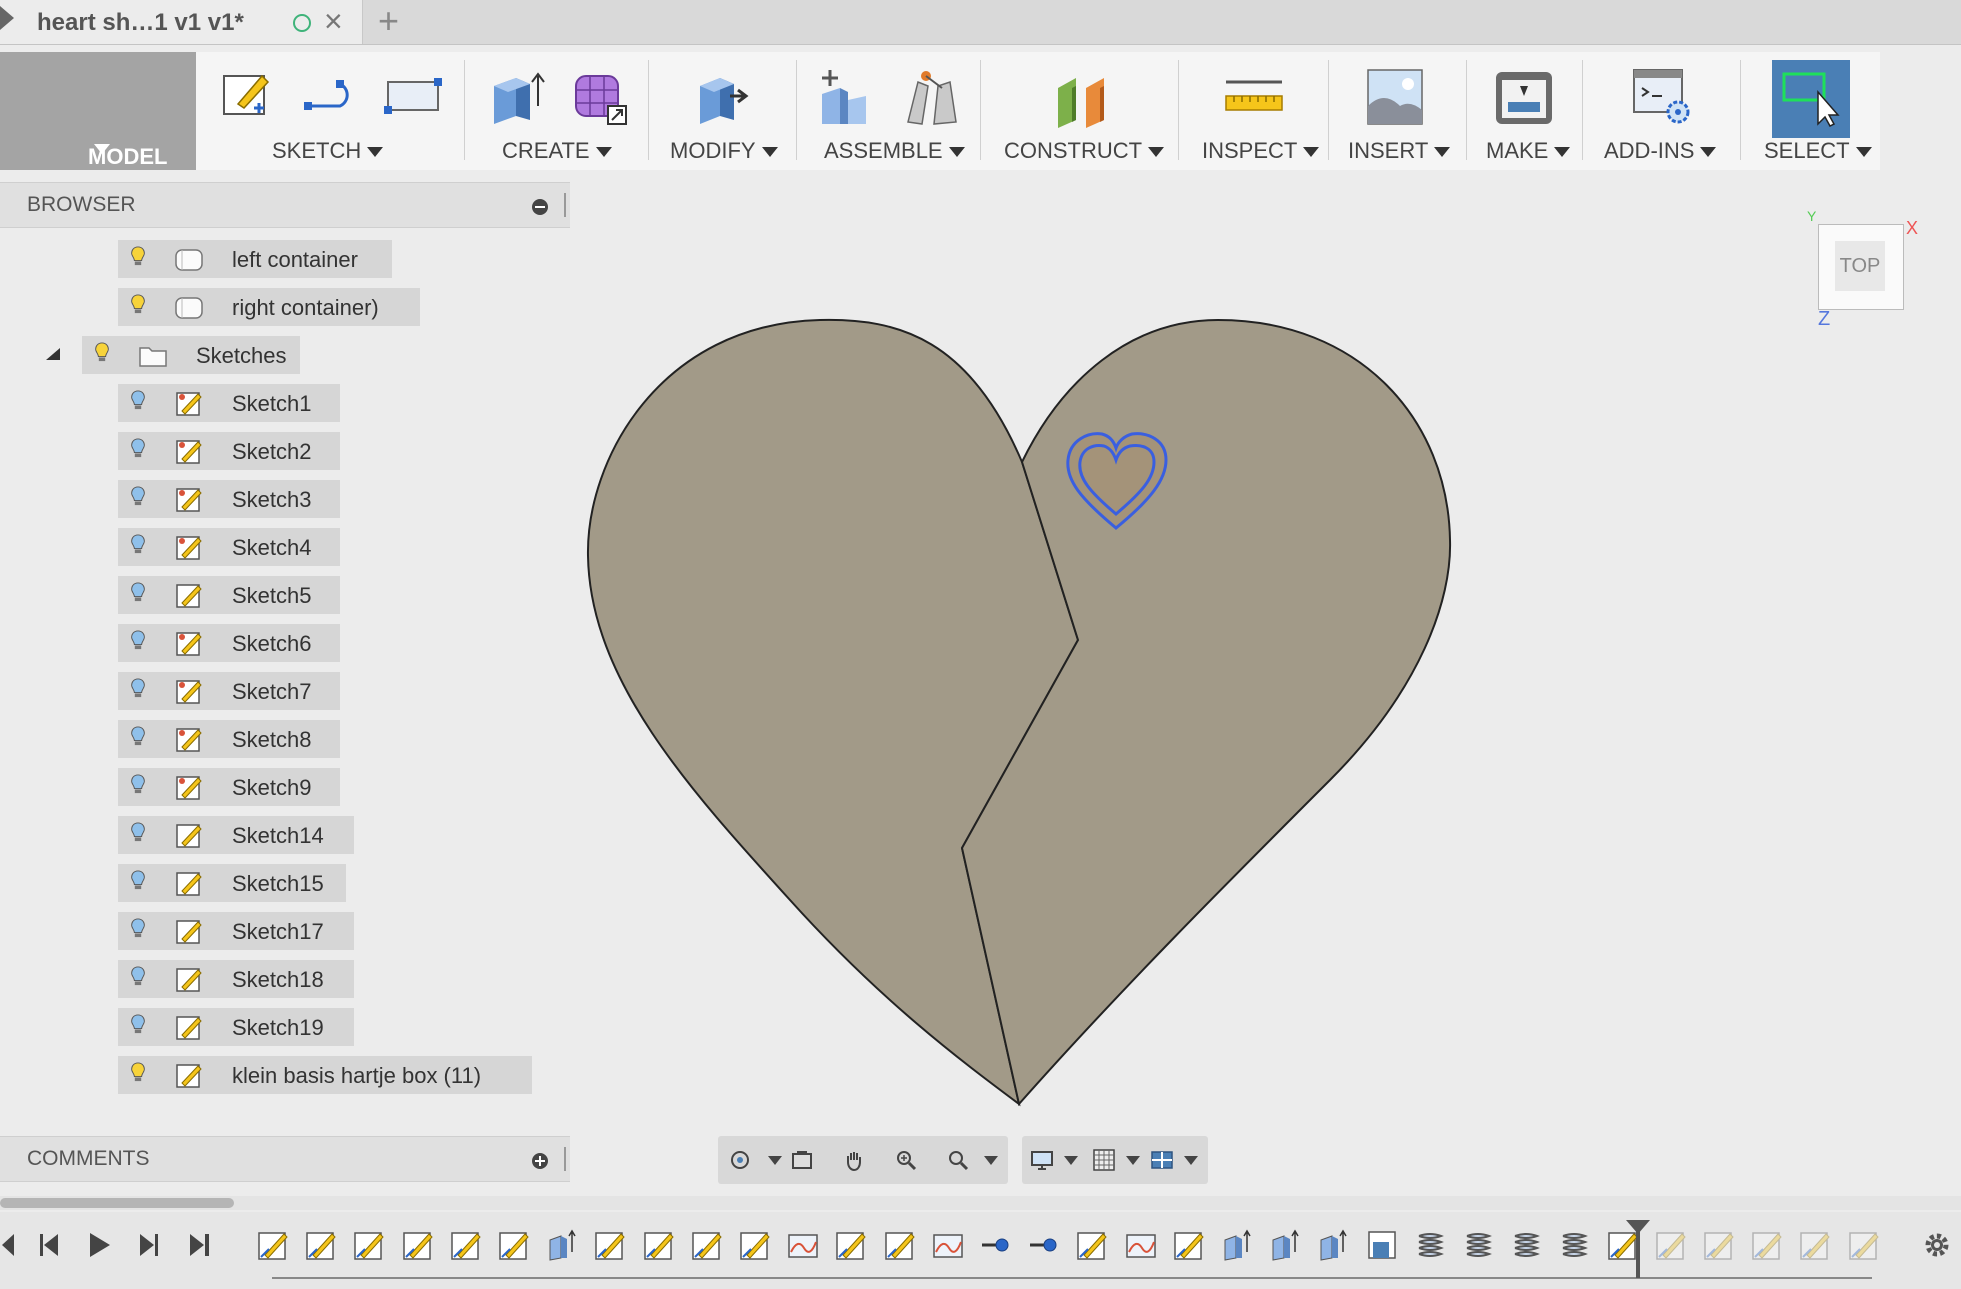 This screenshot has height=1289, width=1961. What do you see at coordinates (958, 1160) in the screenshot?
I see `zoom-window-icon` at bounding box center [958, 1160].